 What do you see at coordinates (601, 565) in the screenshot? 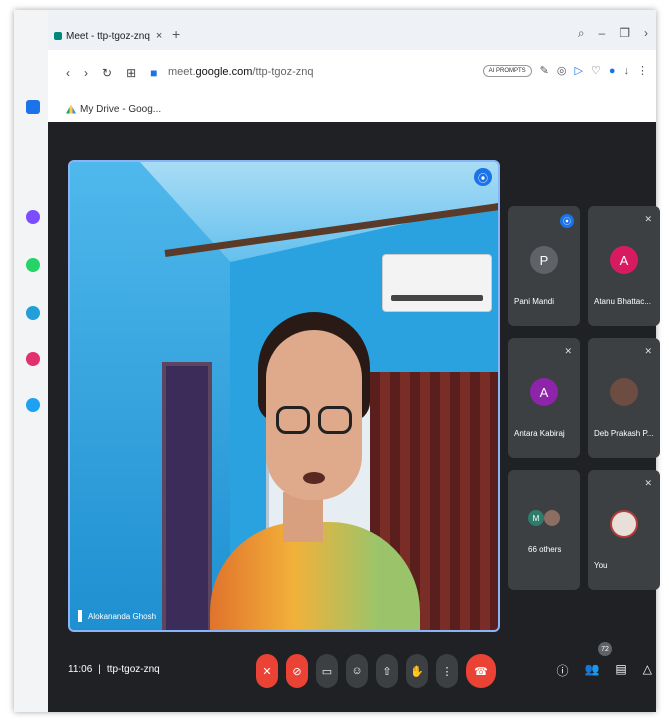
I see `participant-name: You` at bounding box center [601, 565].